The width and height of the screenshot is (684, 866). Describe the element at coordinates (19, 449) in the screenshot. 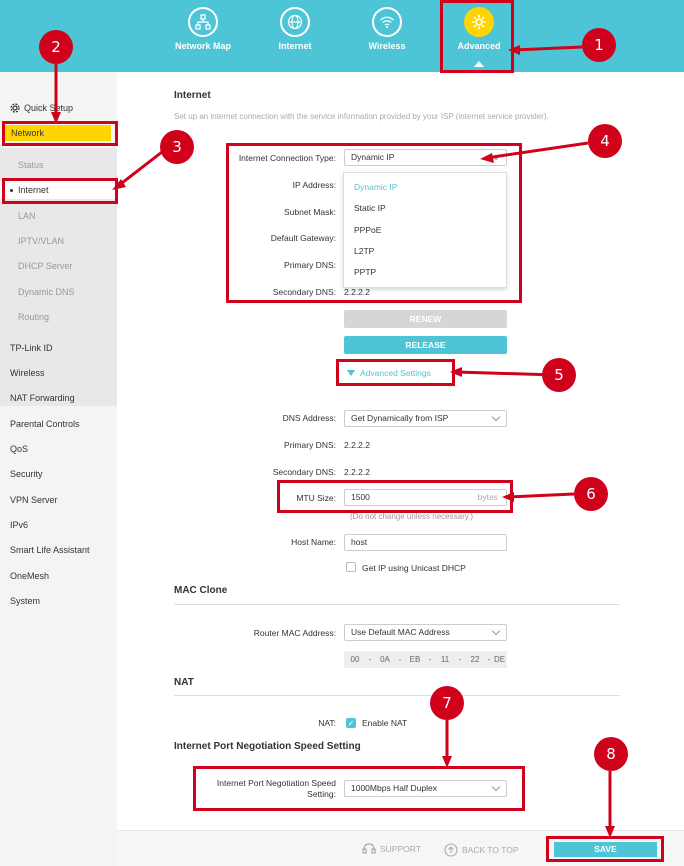

I see `sidebar-item-qos: QoS` at that location.